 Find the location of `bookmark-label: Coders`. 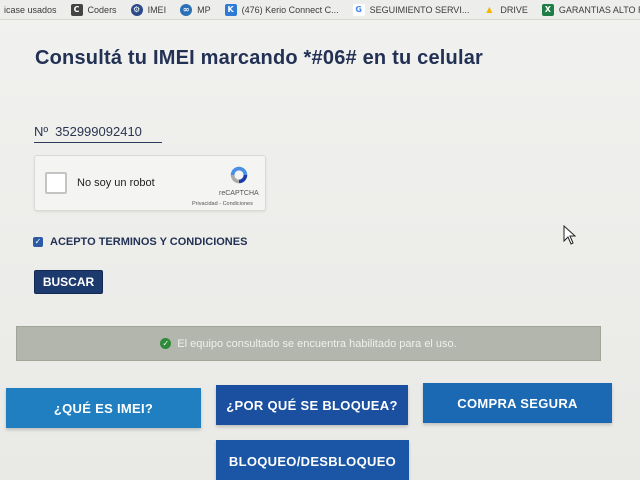

bookmark-label: Coders is located at coordinates (102, 9).